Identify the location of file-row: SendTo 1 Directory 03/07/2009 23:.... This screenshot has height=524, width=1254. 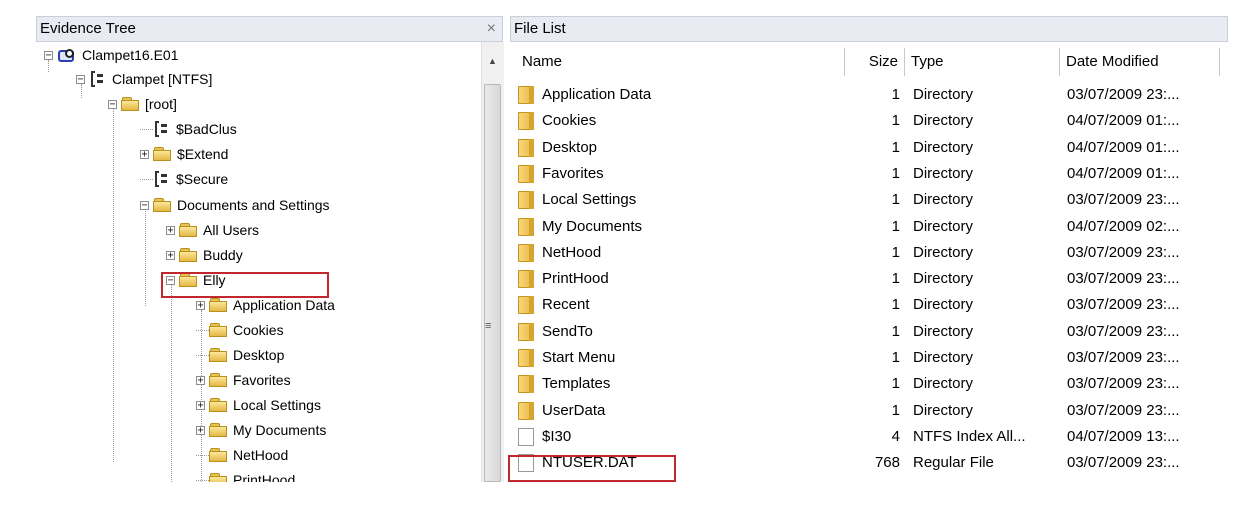
(869, 332).